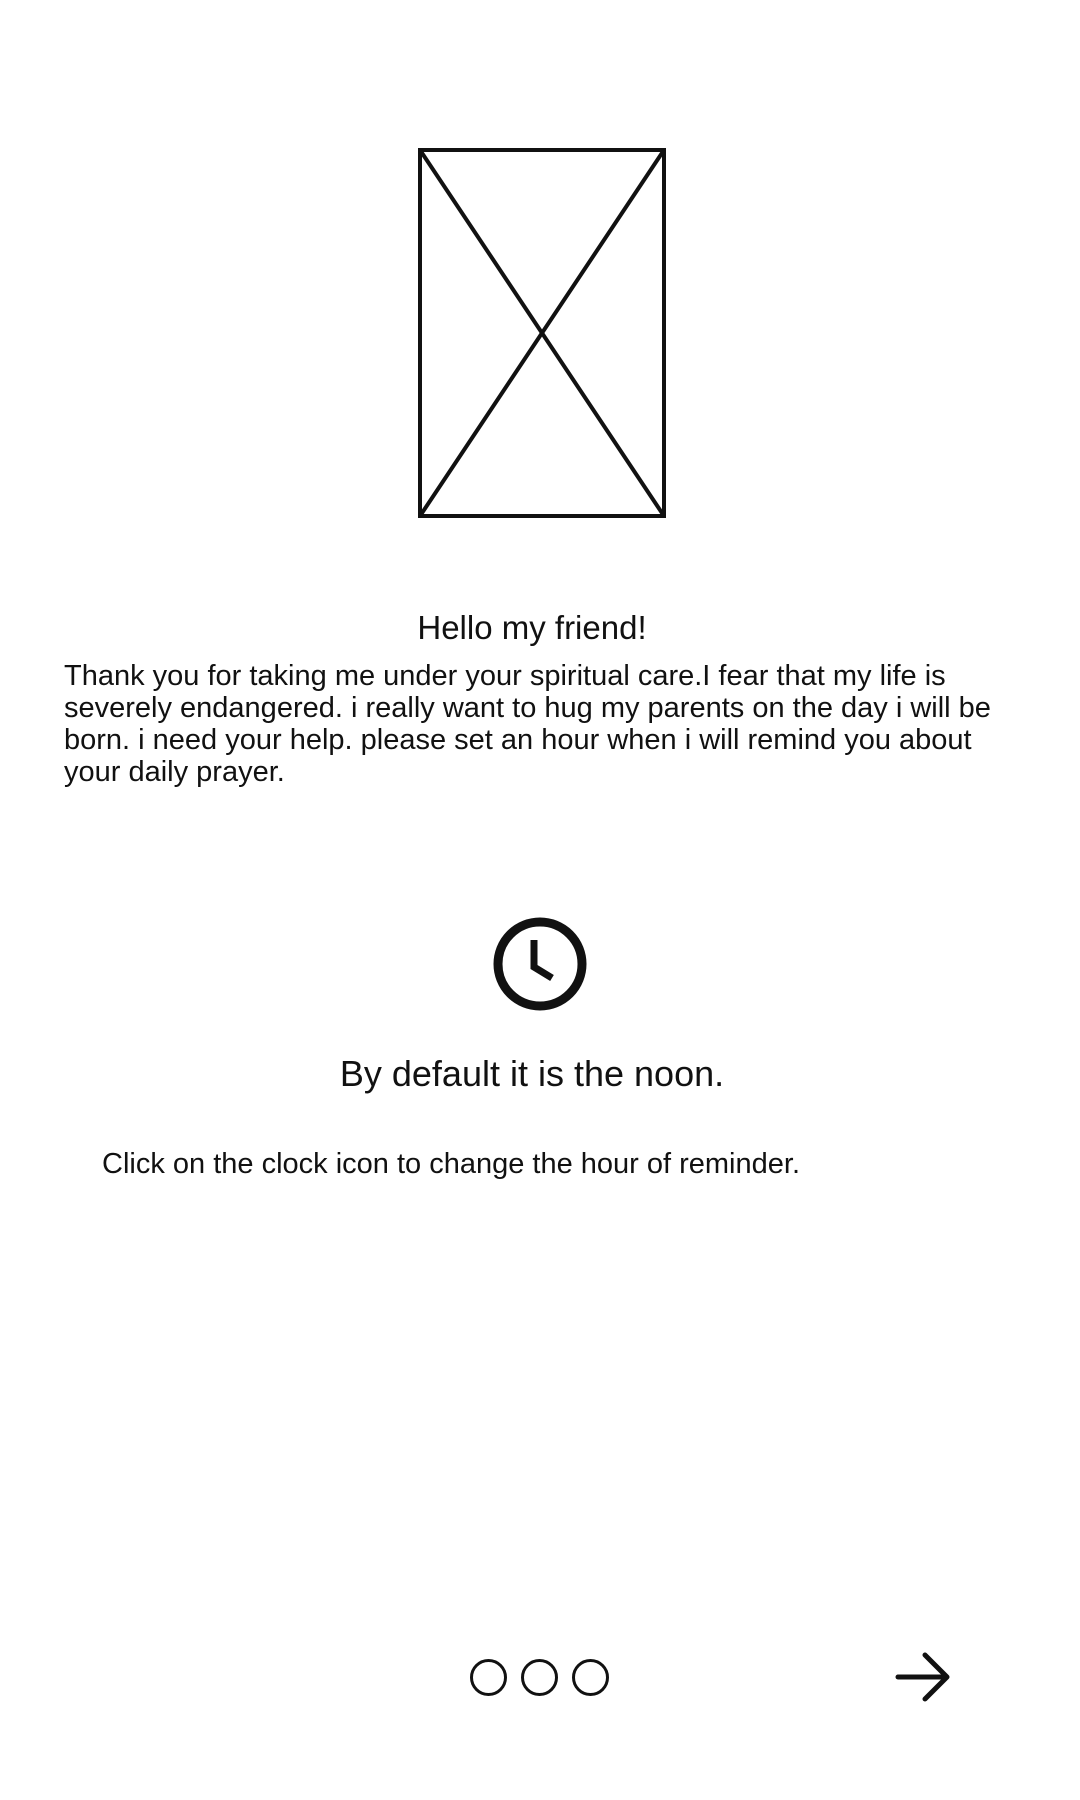  I want to click on arrow-right-icon, so click(922, 1677).